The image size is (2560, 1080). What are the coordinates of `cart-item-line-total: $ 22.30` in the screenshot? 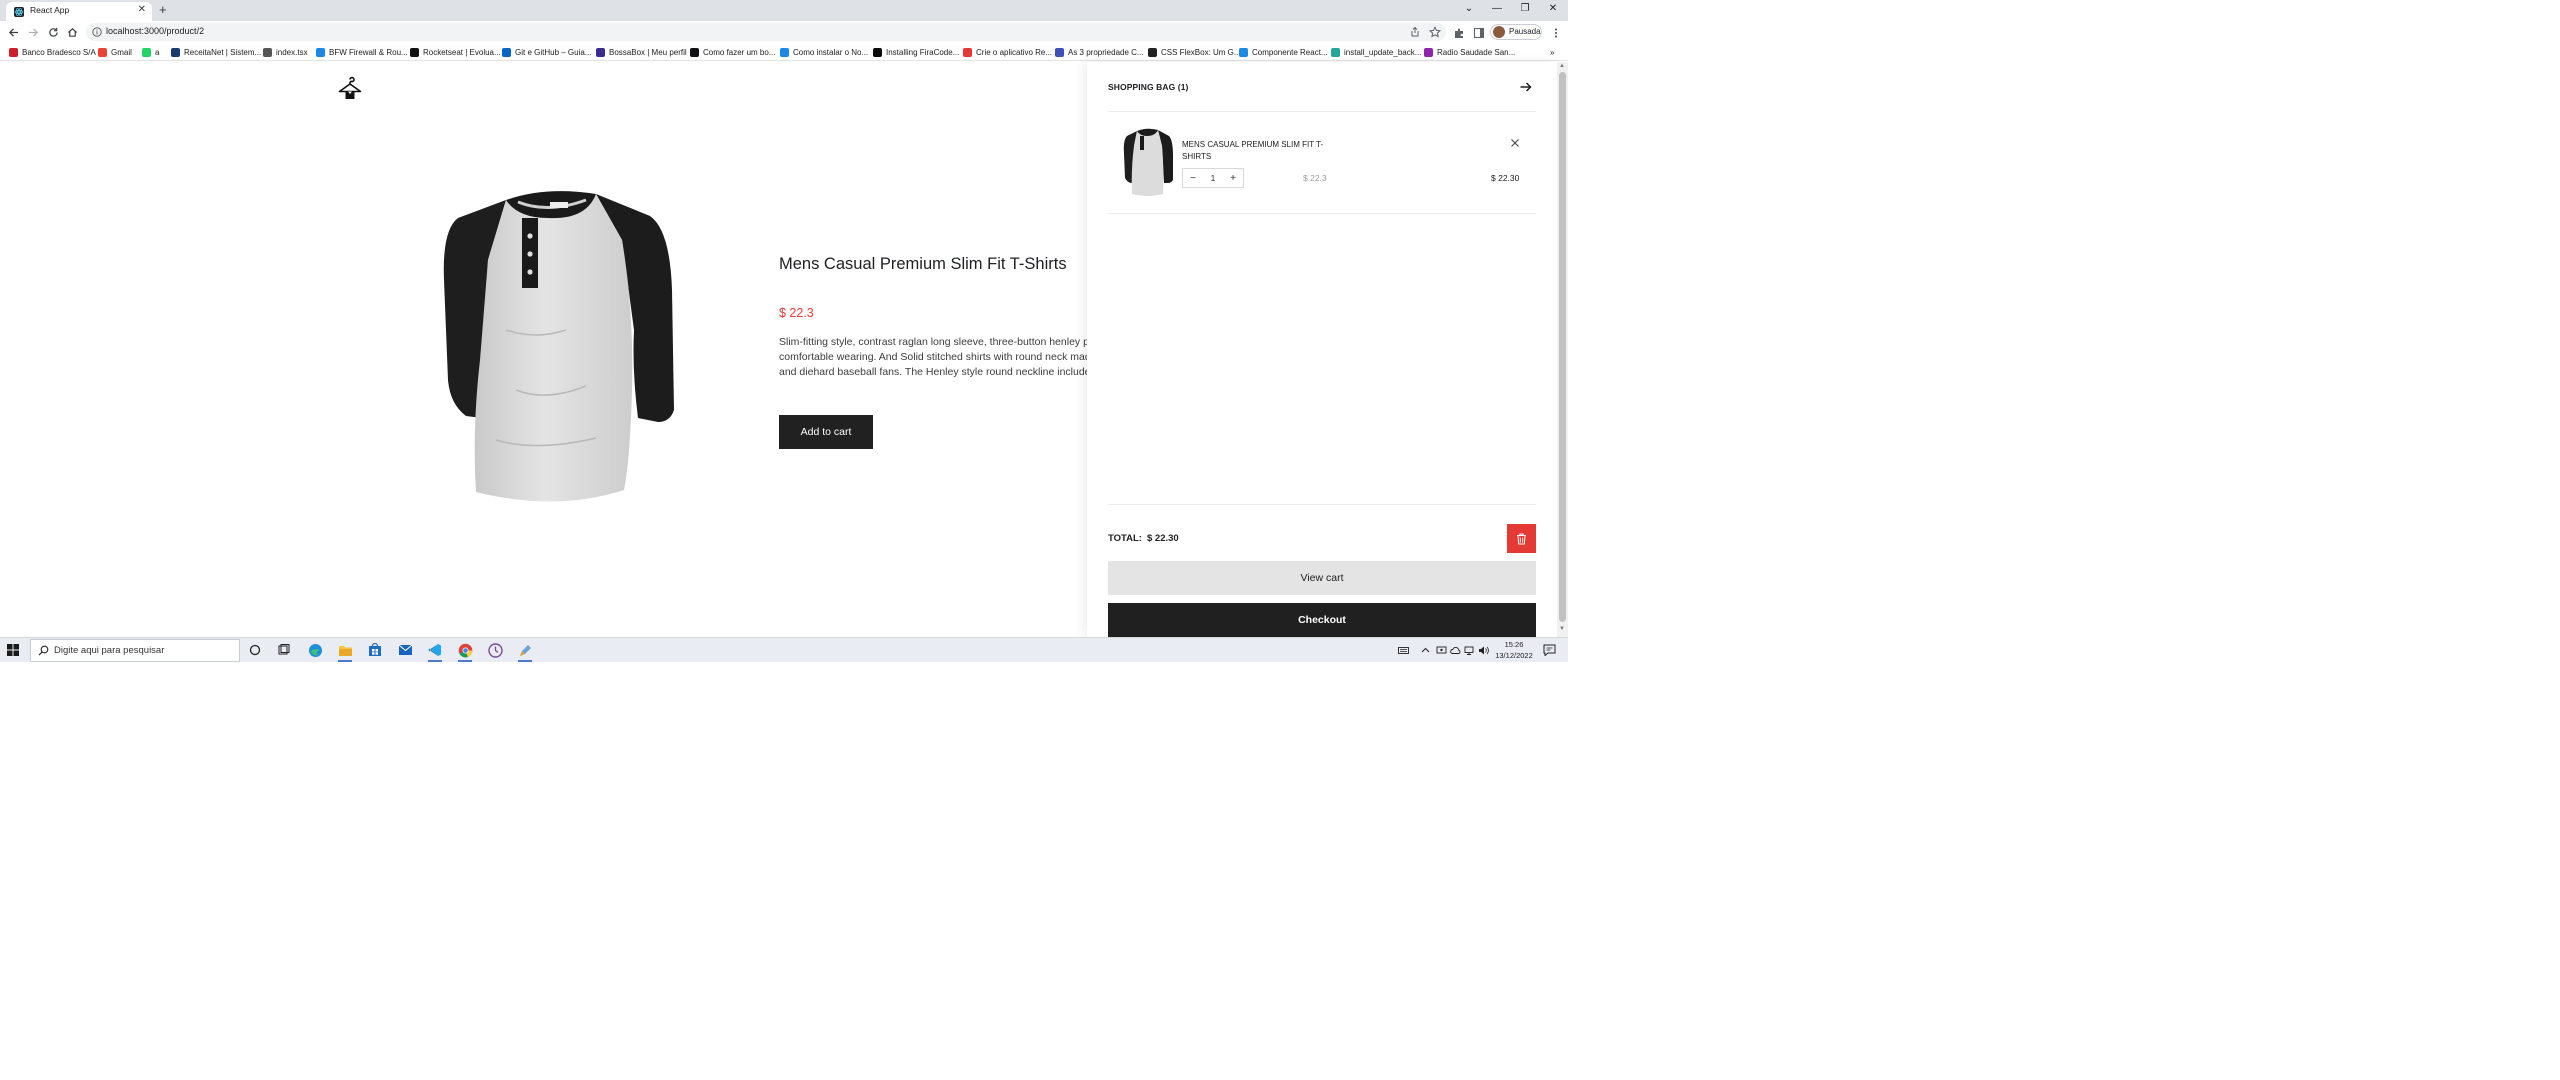 It's located at (1505, 178).